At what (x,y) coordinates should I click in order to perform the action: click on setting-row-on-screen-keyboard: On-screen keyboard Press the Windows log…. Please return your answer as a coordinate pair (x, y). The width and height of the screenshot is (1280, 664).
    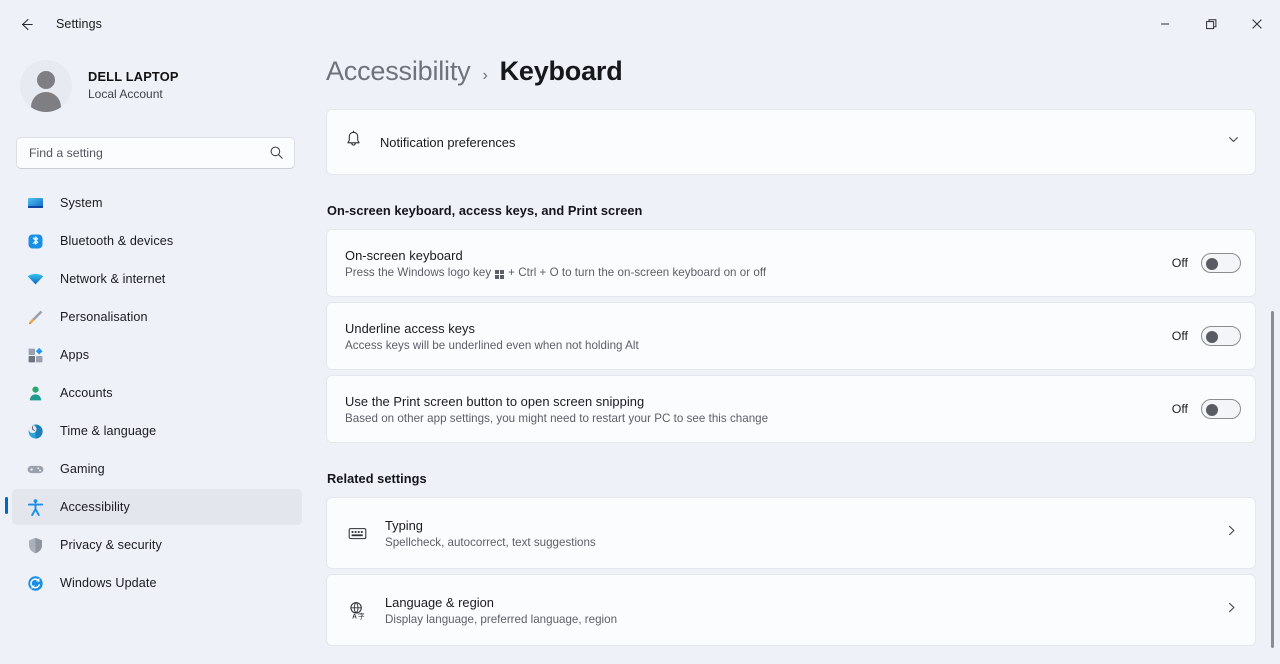
    Looking at the image, I should click on (791, 263).